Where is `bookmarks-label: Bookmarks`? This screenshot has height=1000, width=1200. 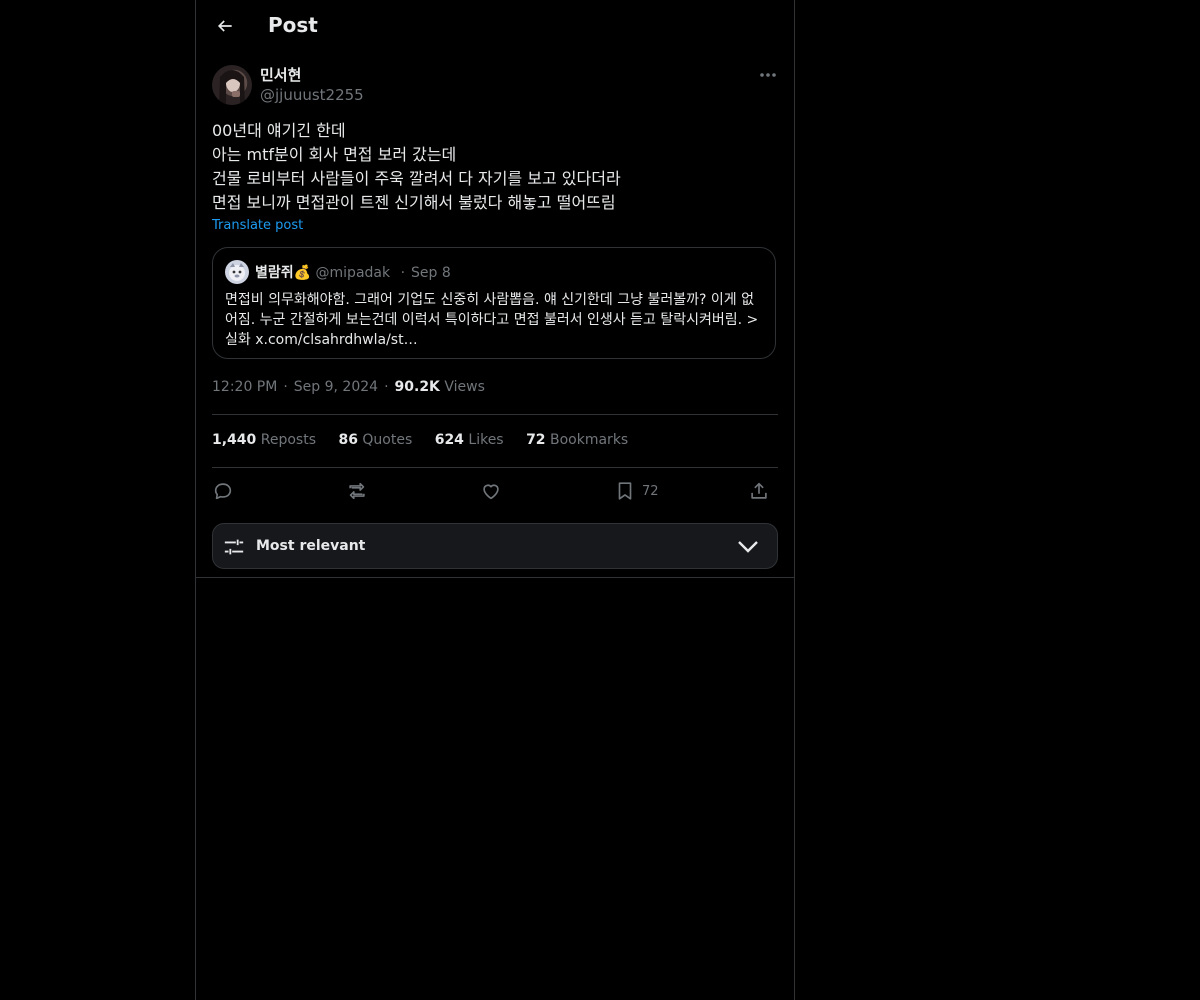
bookmarks-label: Bookmarks is located at coordinates (589, 440).